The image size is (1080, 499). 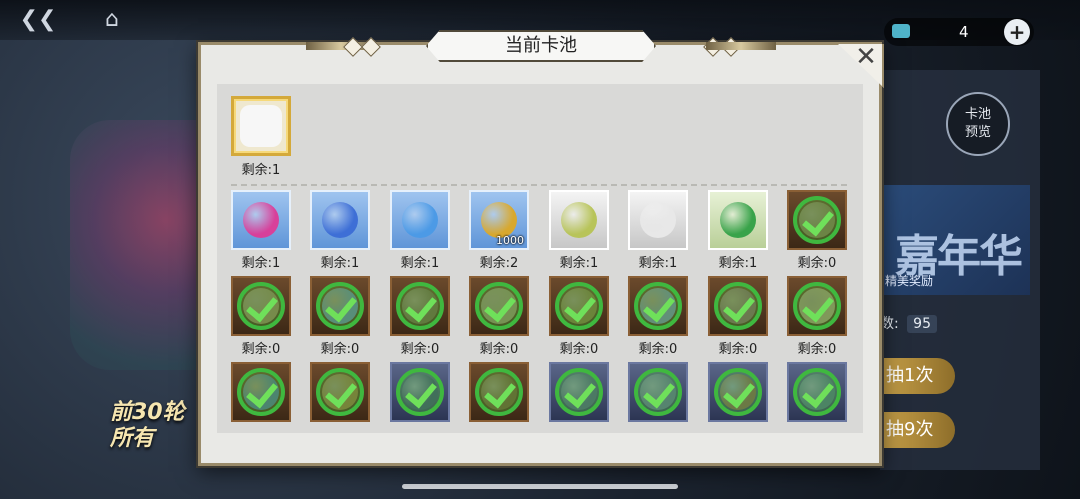 I want to click on back-icon: ❮❮, so click(x=38, y=20).